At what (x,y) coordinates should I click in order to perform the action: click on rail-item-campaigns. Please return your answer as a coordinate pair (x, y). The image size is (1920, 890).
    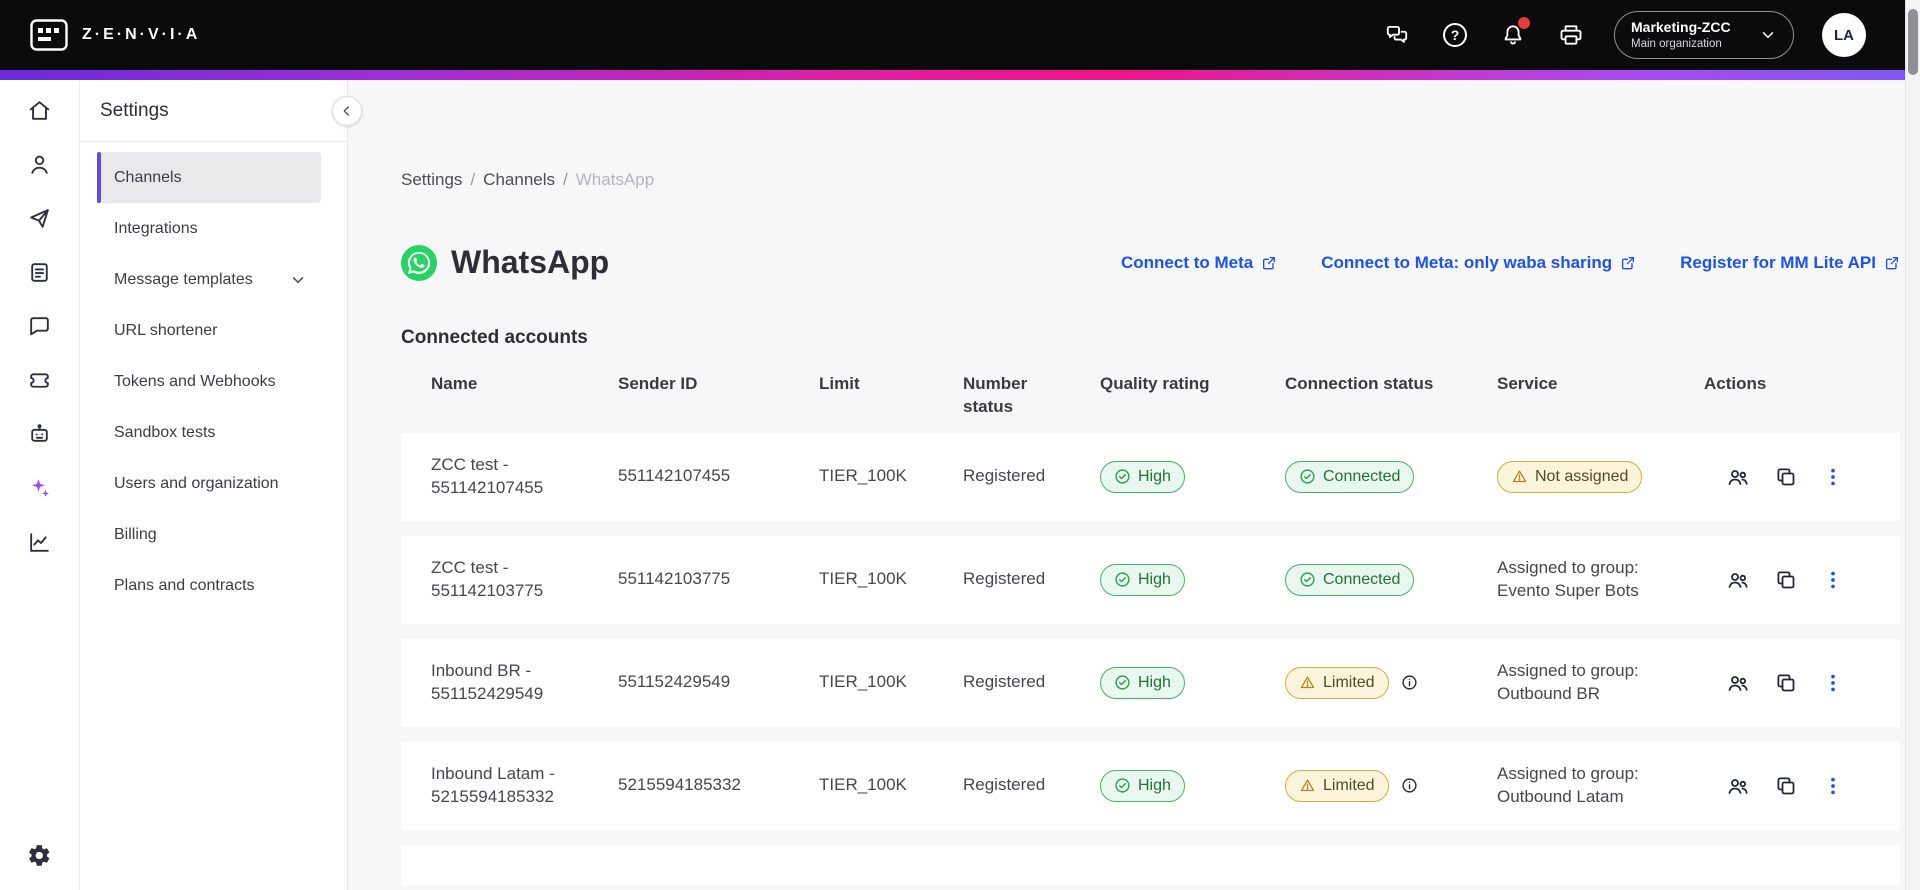
    Looking at the image, I should click on (40, 218).